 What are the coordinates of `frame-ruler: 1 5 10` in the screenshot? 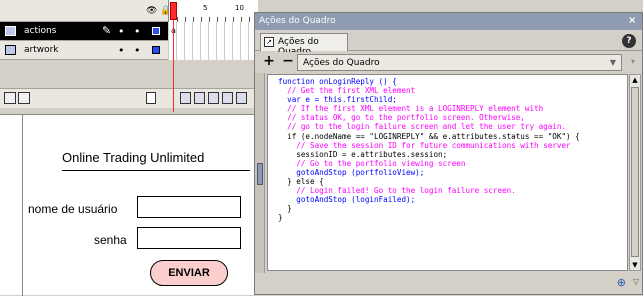 It's located at (213, 11).